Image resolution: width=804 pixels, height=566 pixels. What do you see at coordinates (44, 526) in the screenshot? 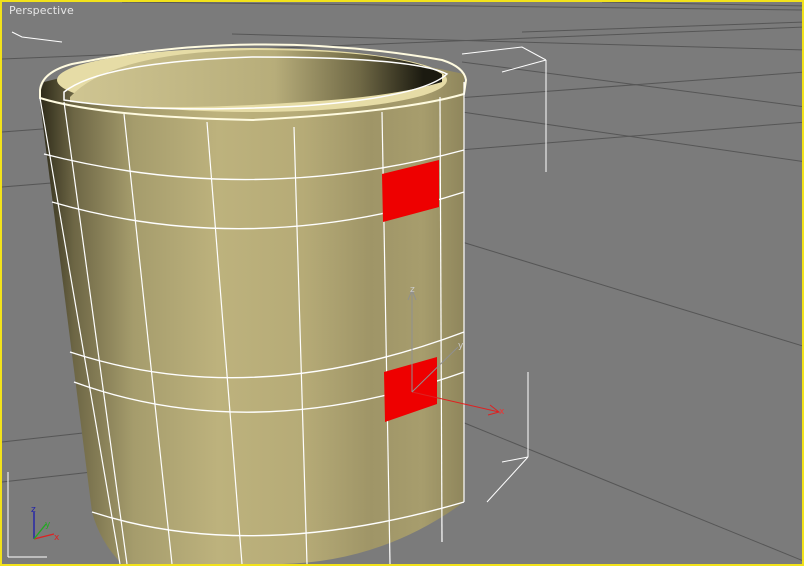
I see `axis-tripod-icon` at bounding box center [44, 526].